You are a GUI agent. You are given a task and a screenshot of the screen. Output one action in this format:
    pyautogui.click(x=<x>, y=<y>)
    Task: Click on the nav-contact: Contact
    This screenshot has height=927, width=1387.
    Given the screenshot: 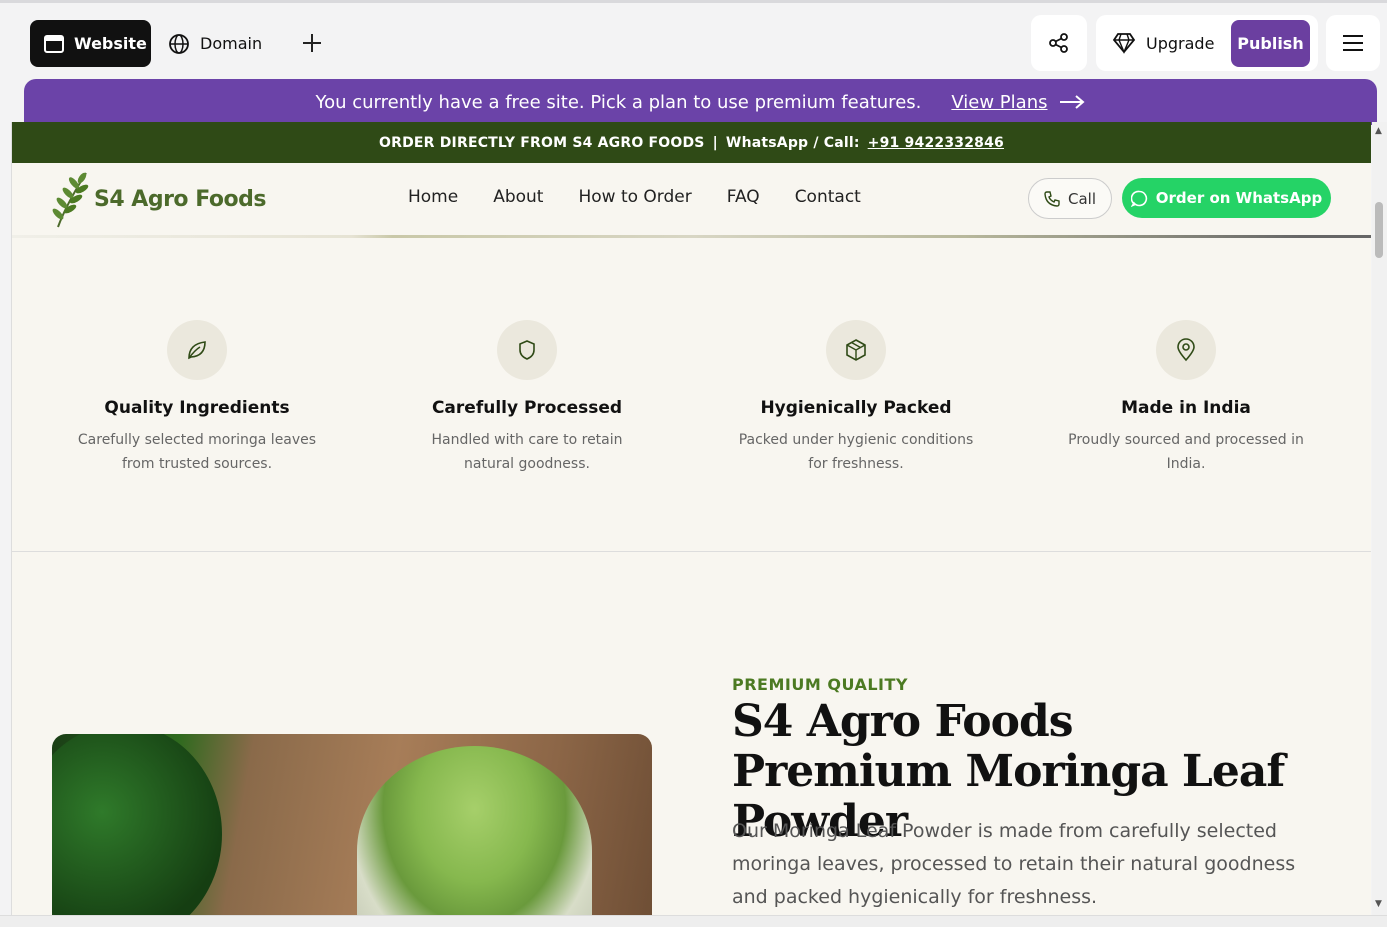 What is the action you would take?
    pyautogui.click(x=828, y=197)
    